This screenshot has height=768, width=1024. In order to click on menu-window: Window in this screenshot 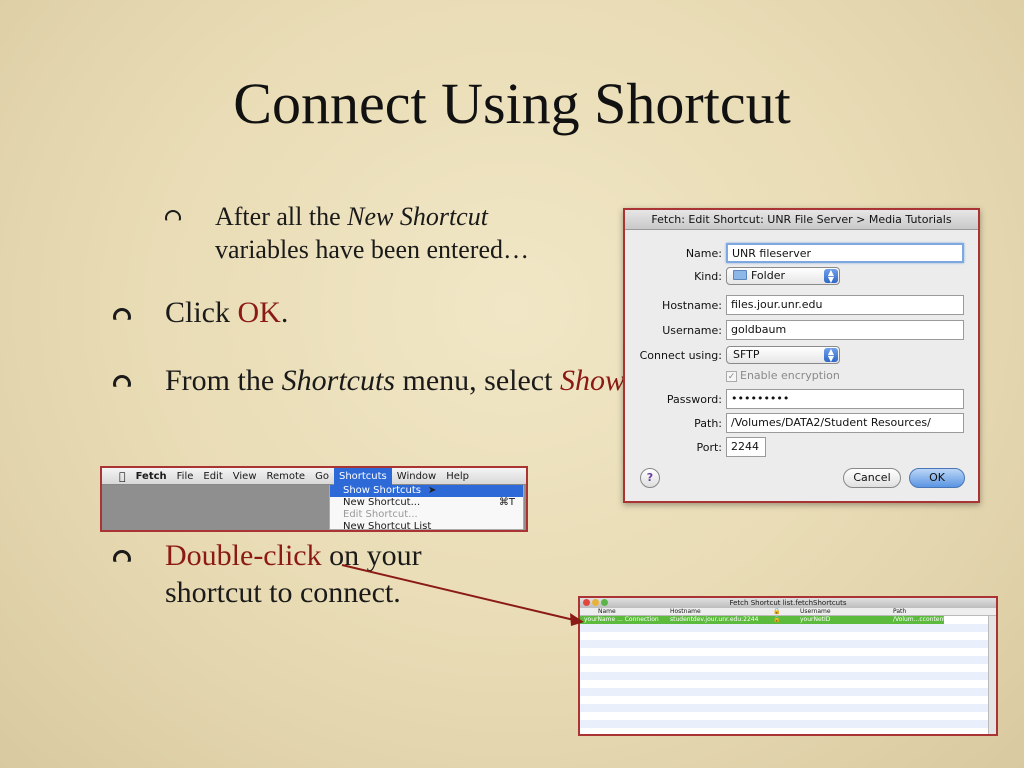, I will do `click(416, 476)`.